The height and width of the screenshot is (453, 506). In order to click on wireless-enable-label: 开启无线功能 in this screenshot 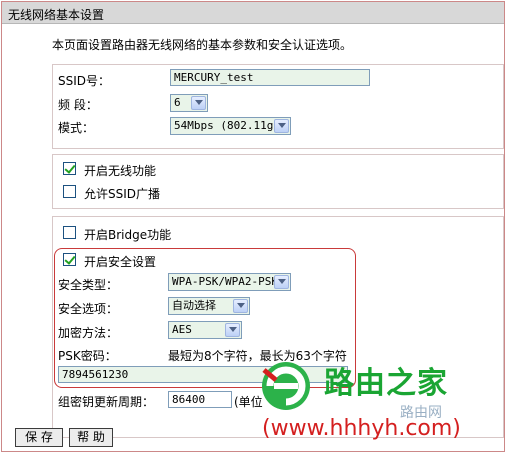, I will do `click(120, 171)`.